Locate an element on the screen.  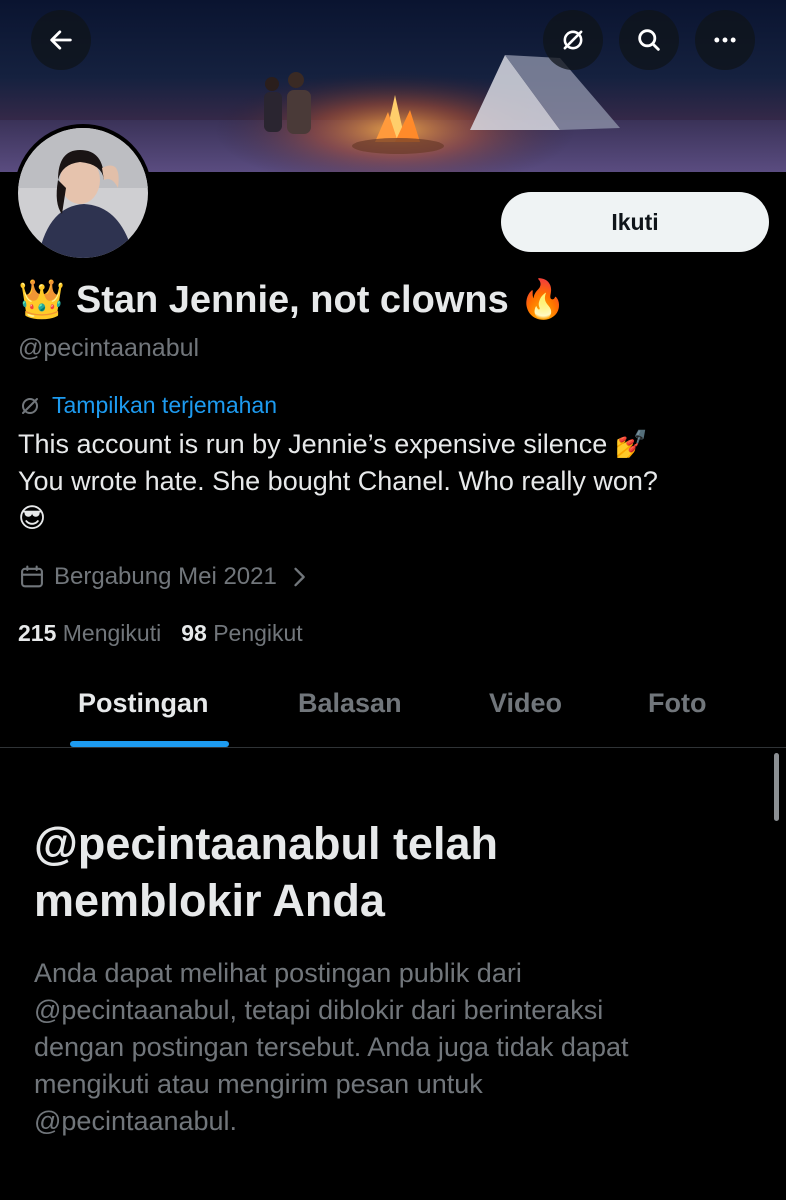
follow-button: Ikuti is located at coordinates (635, 222).